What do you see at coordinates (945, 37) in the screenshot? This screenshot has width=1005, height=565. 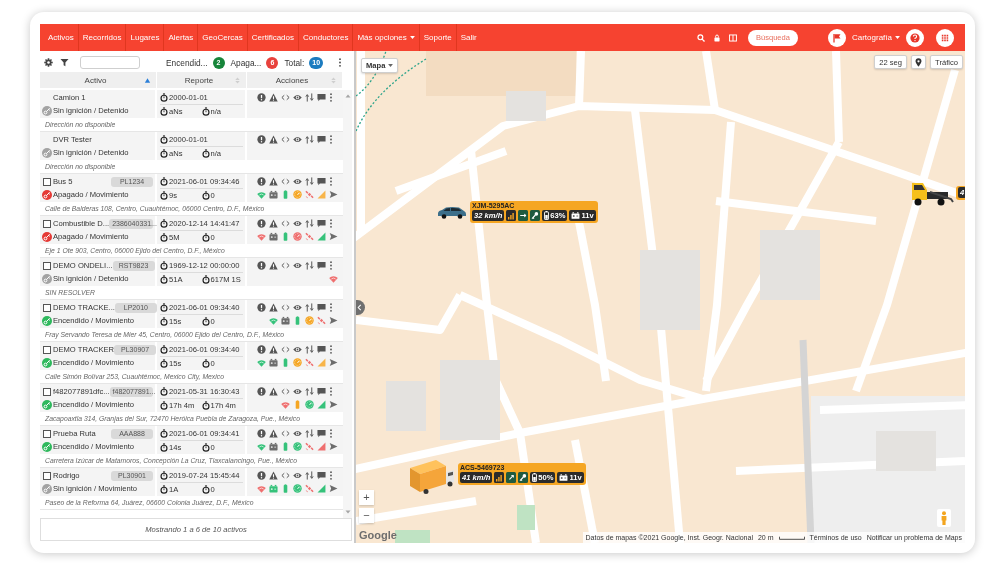 I see `apps-grid-icon` at bounding box center [945, 37].